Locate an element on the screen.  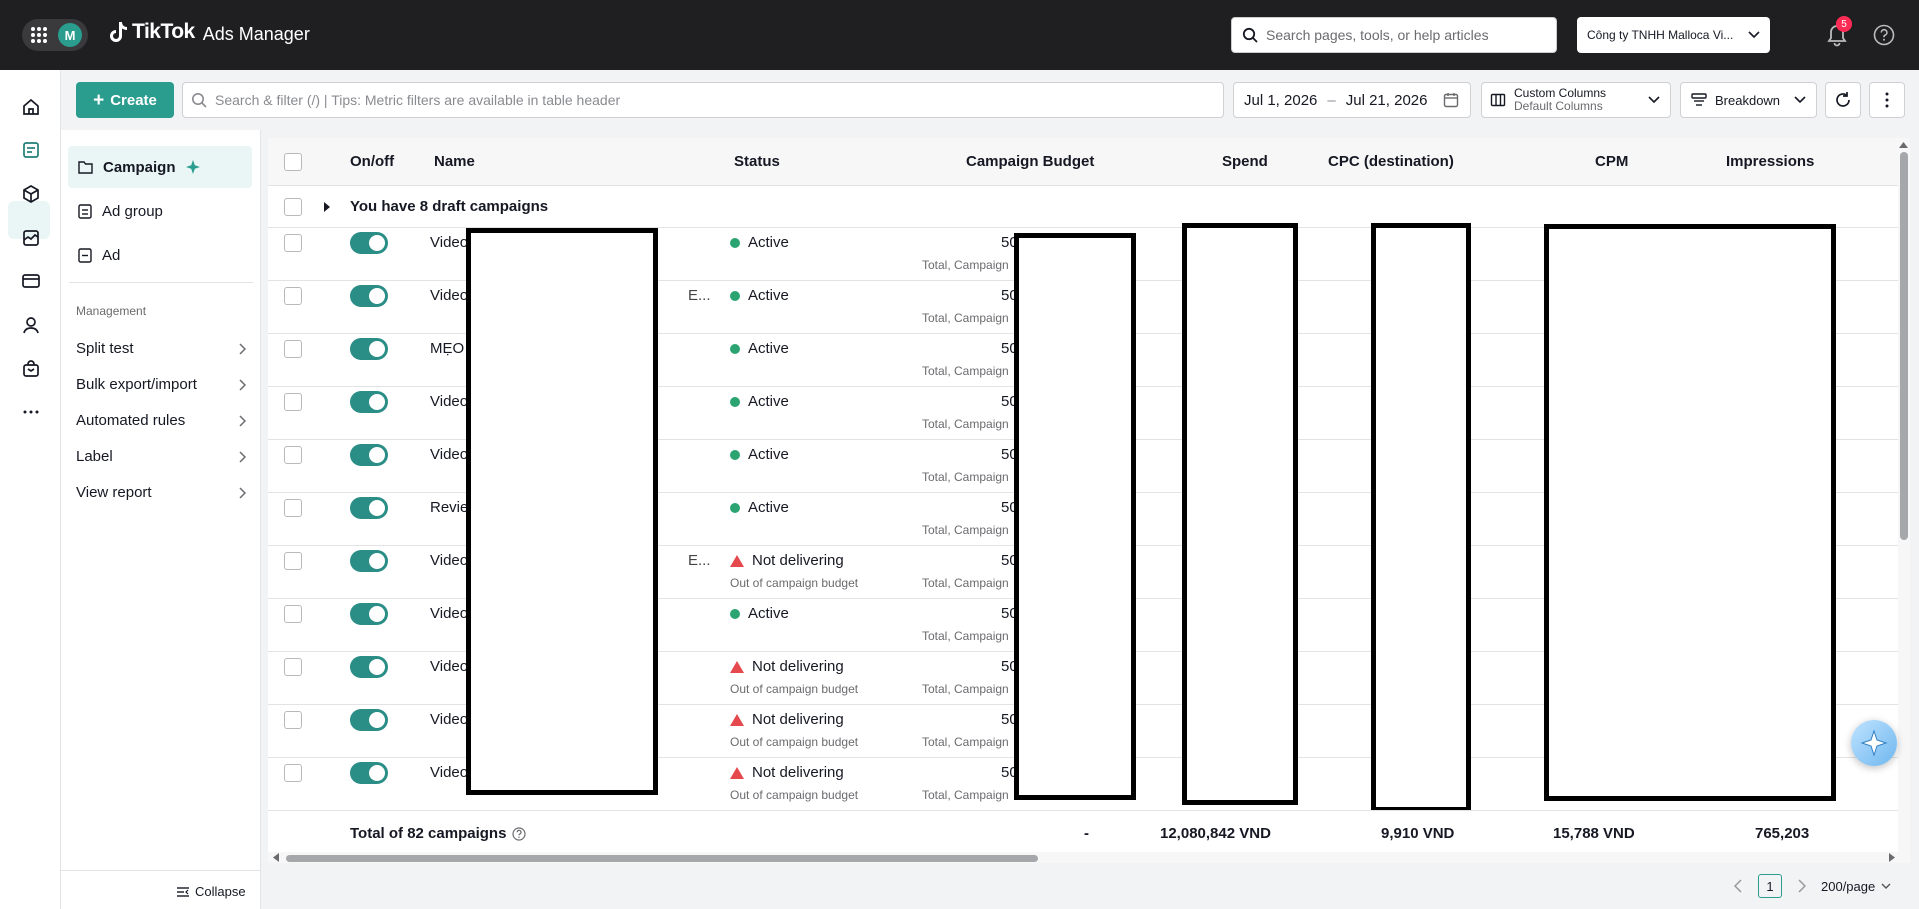
next-page-icon is located at coordinates (1802, 886).